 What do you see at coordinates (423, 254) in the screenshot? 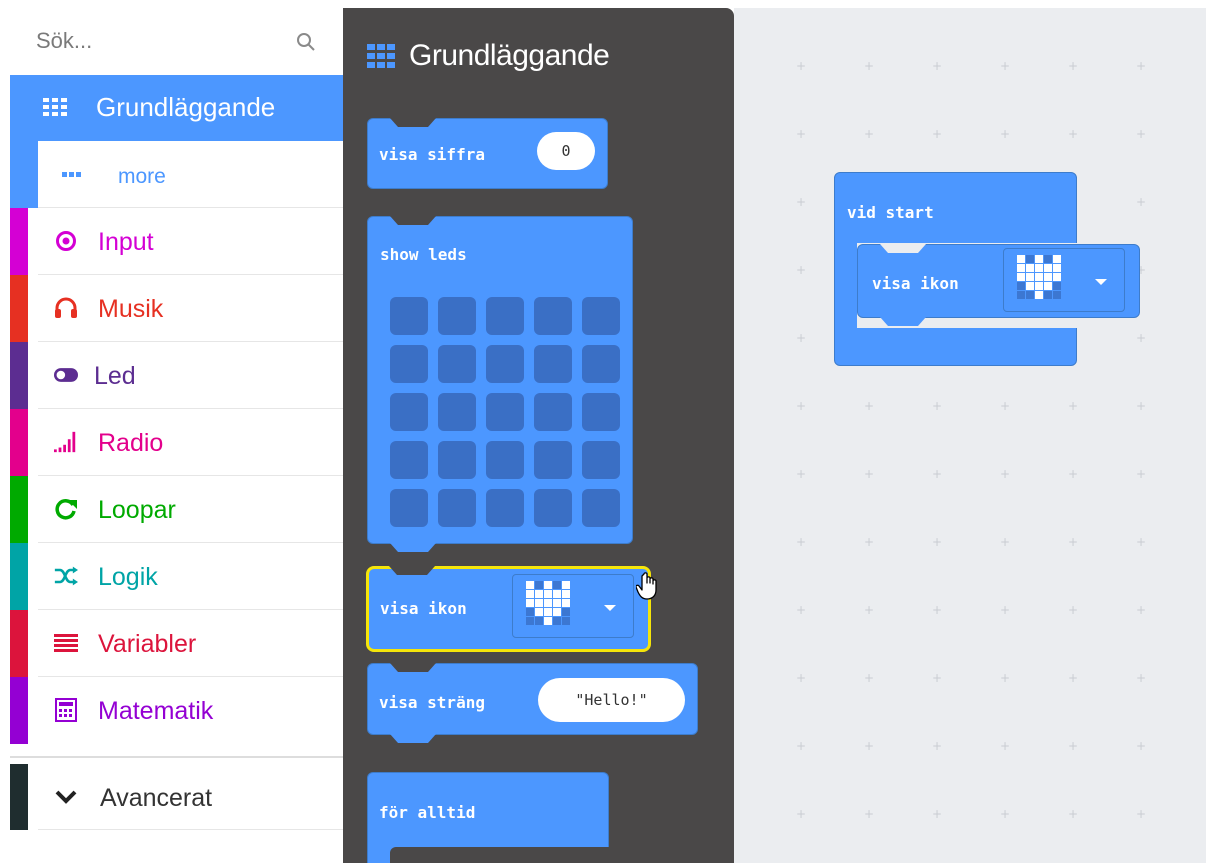
I see `block-label: show leds` at bounding box center [423, 254].